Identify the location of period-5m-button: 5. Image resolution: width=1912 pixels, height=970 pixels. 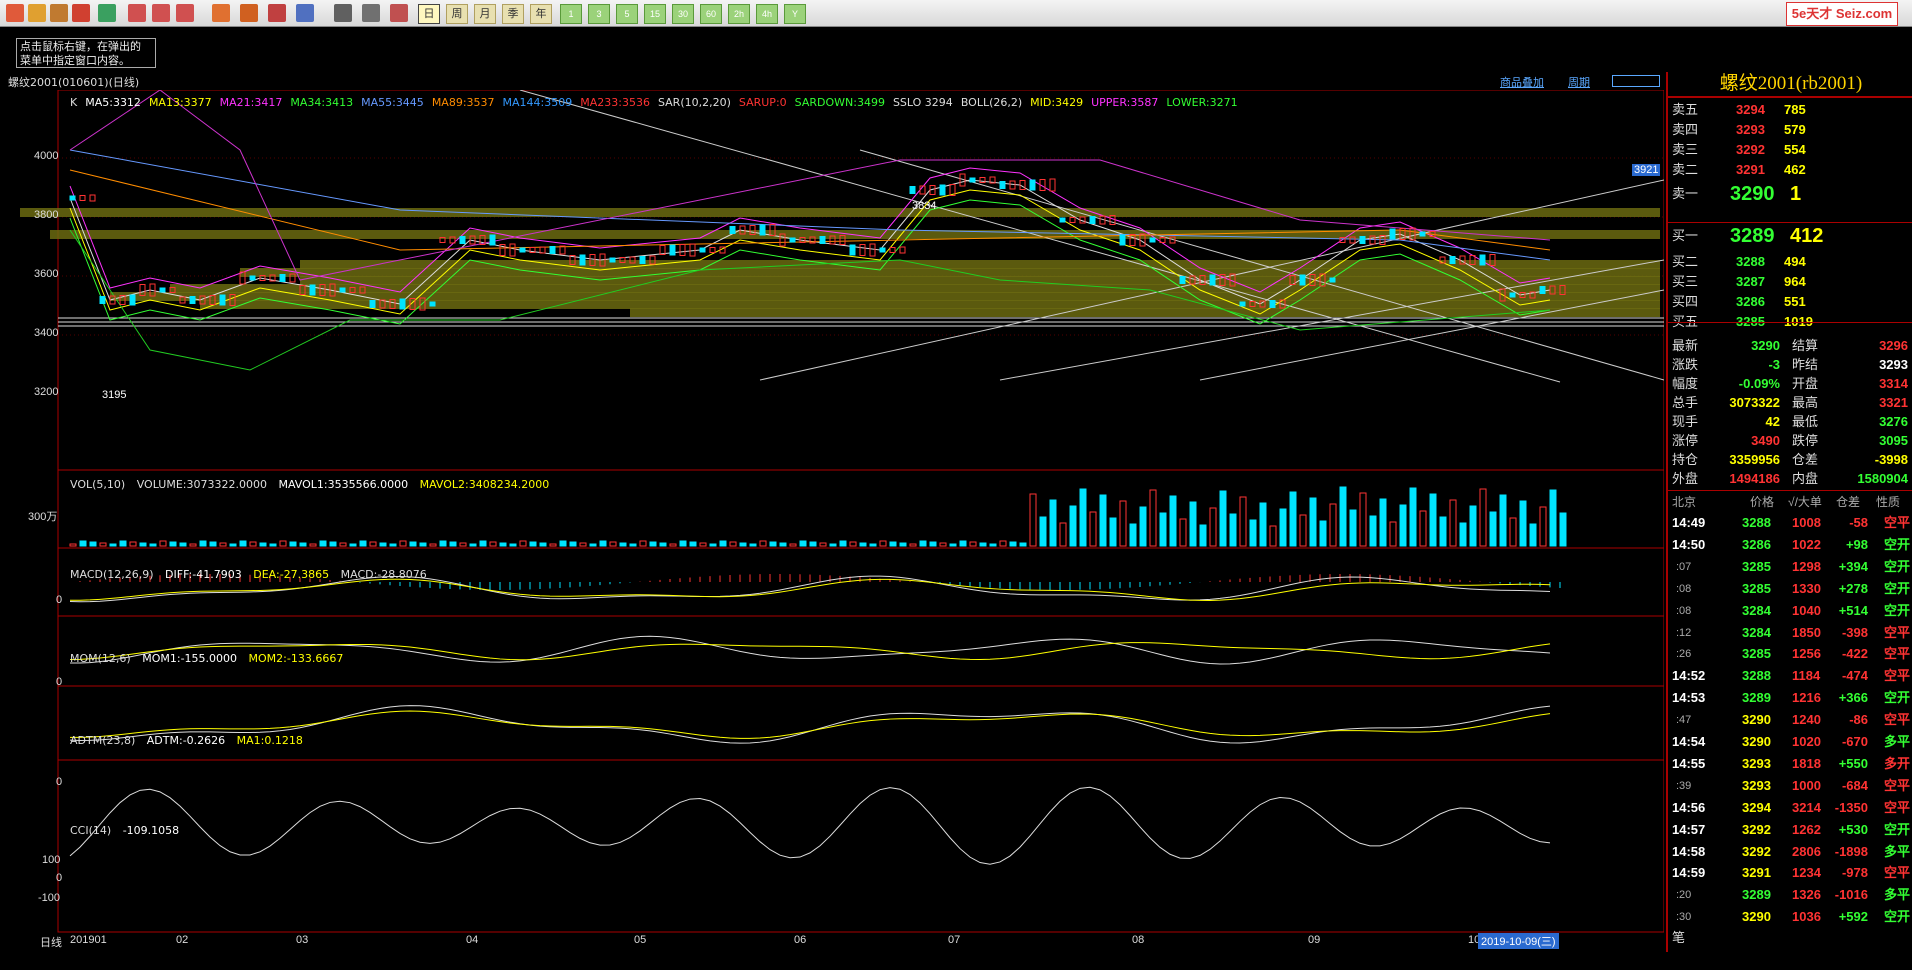
(627, 14).